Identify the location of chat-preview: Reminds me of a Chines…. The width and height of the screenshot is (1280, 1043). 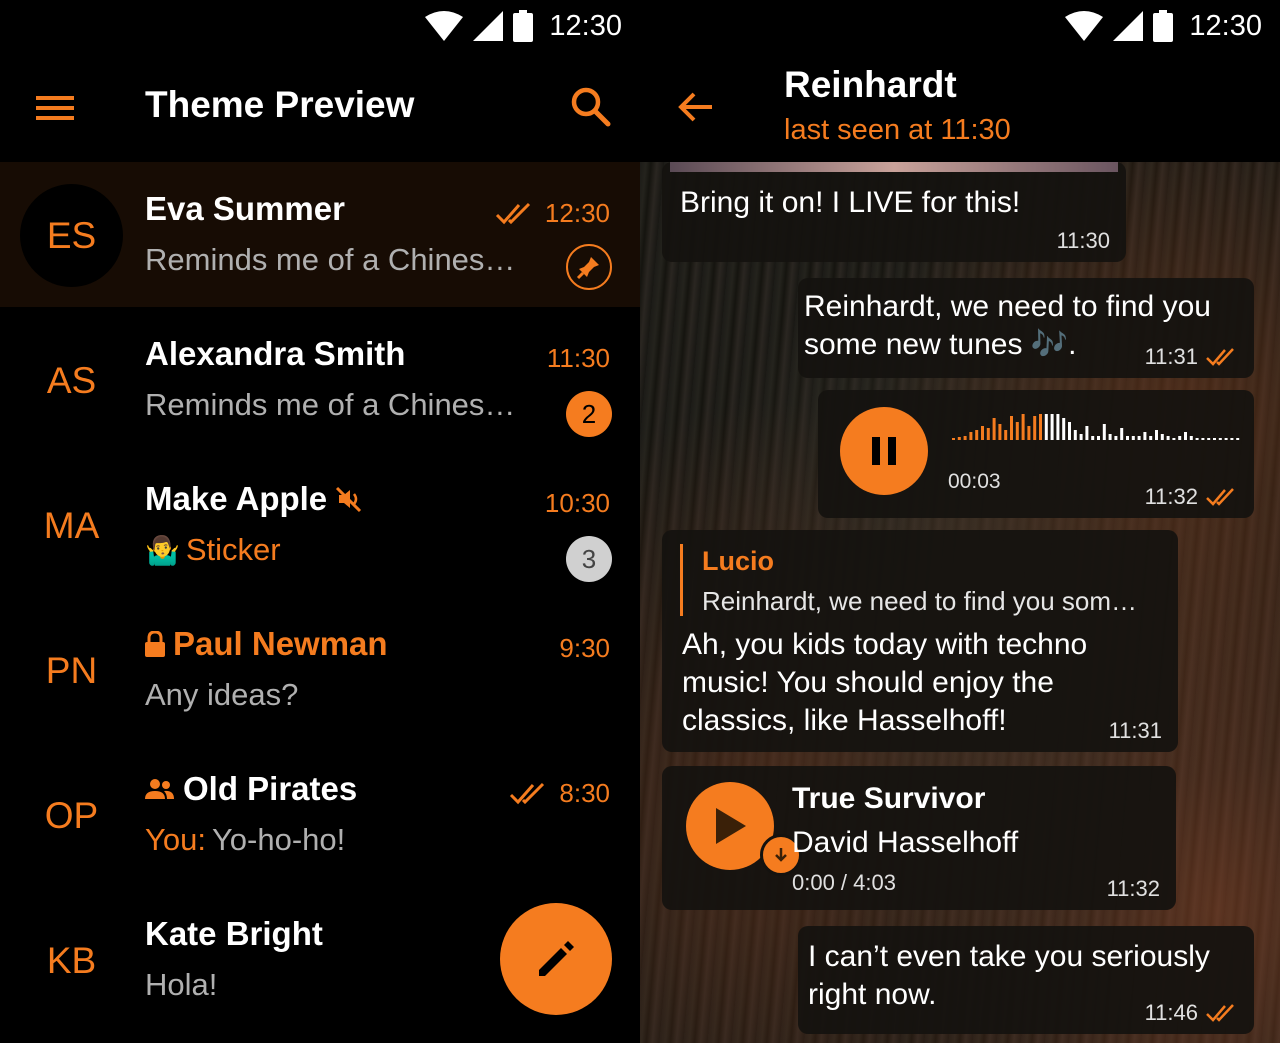
(330, 404).